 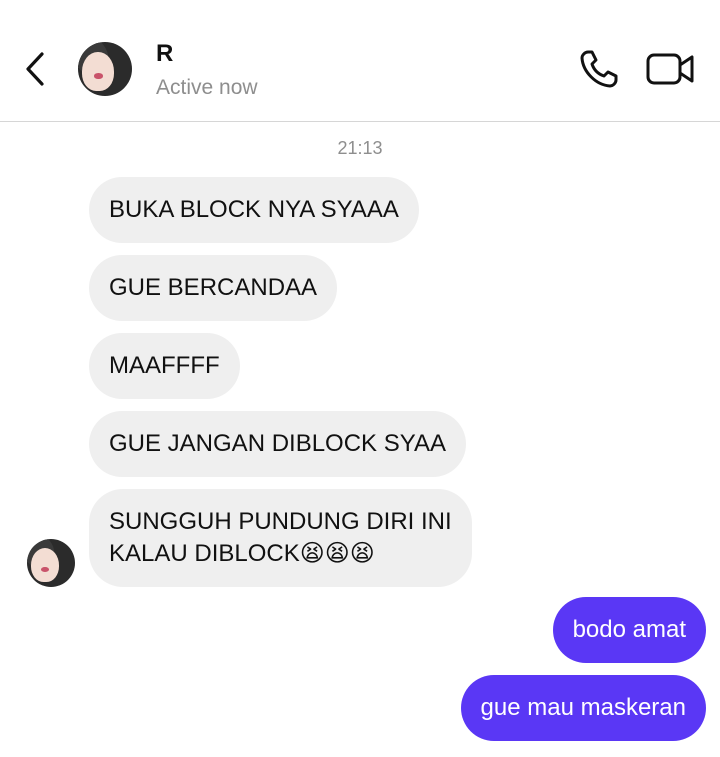 I want to click on message-timestamp: 21:13, so click(x=360, y=148).